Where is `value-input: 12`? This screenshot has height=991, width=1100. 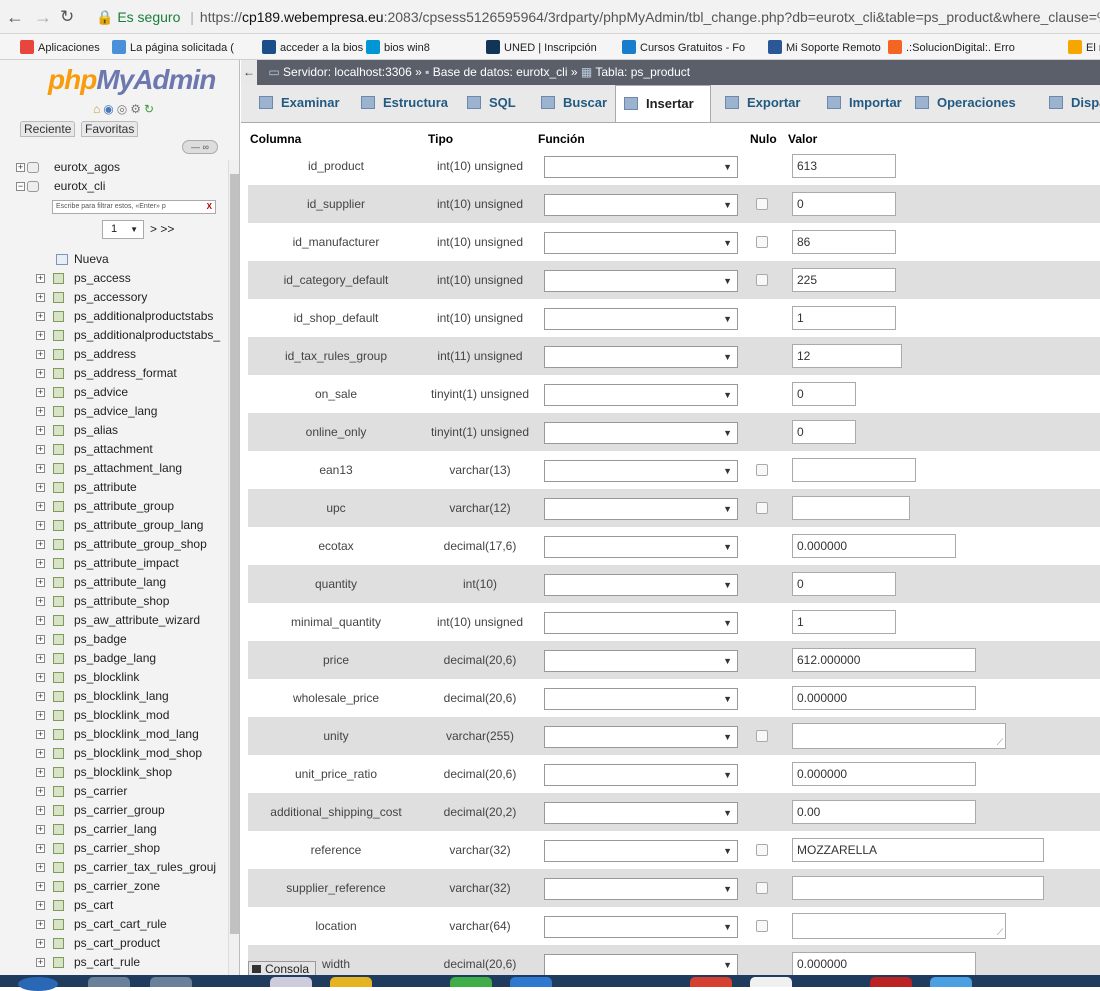 value-input: 12 is located at coordinates (847, 356).